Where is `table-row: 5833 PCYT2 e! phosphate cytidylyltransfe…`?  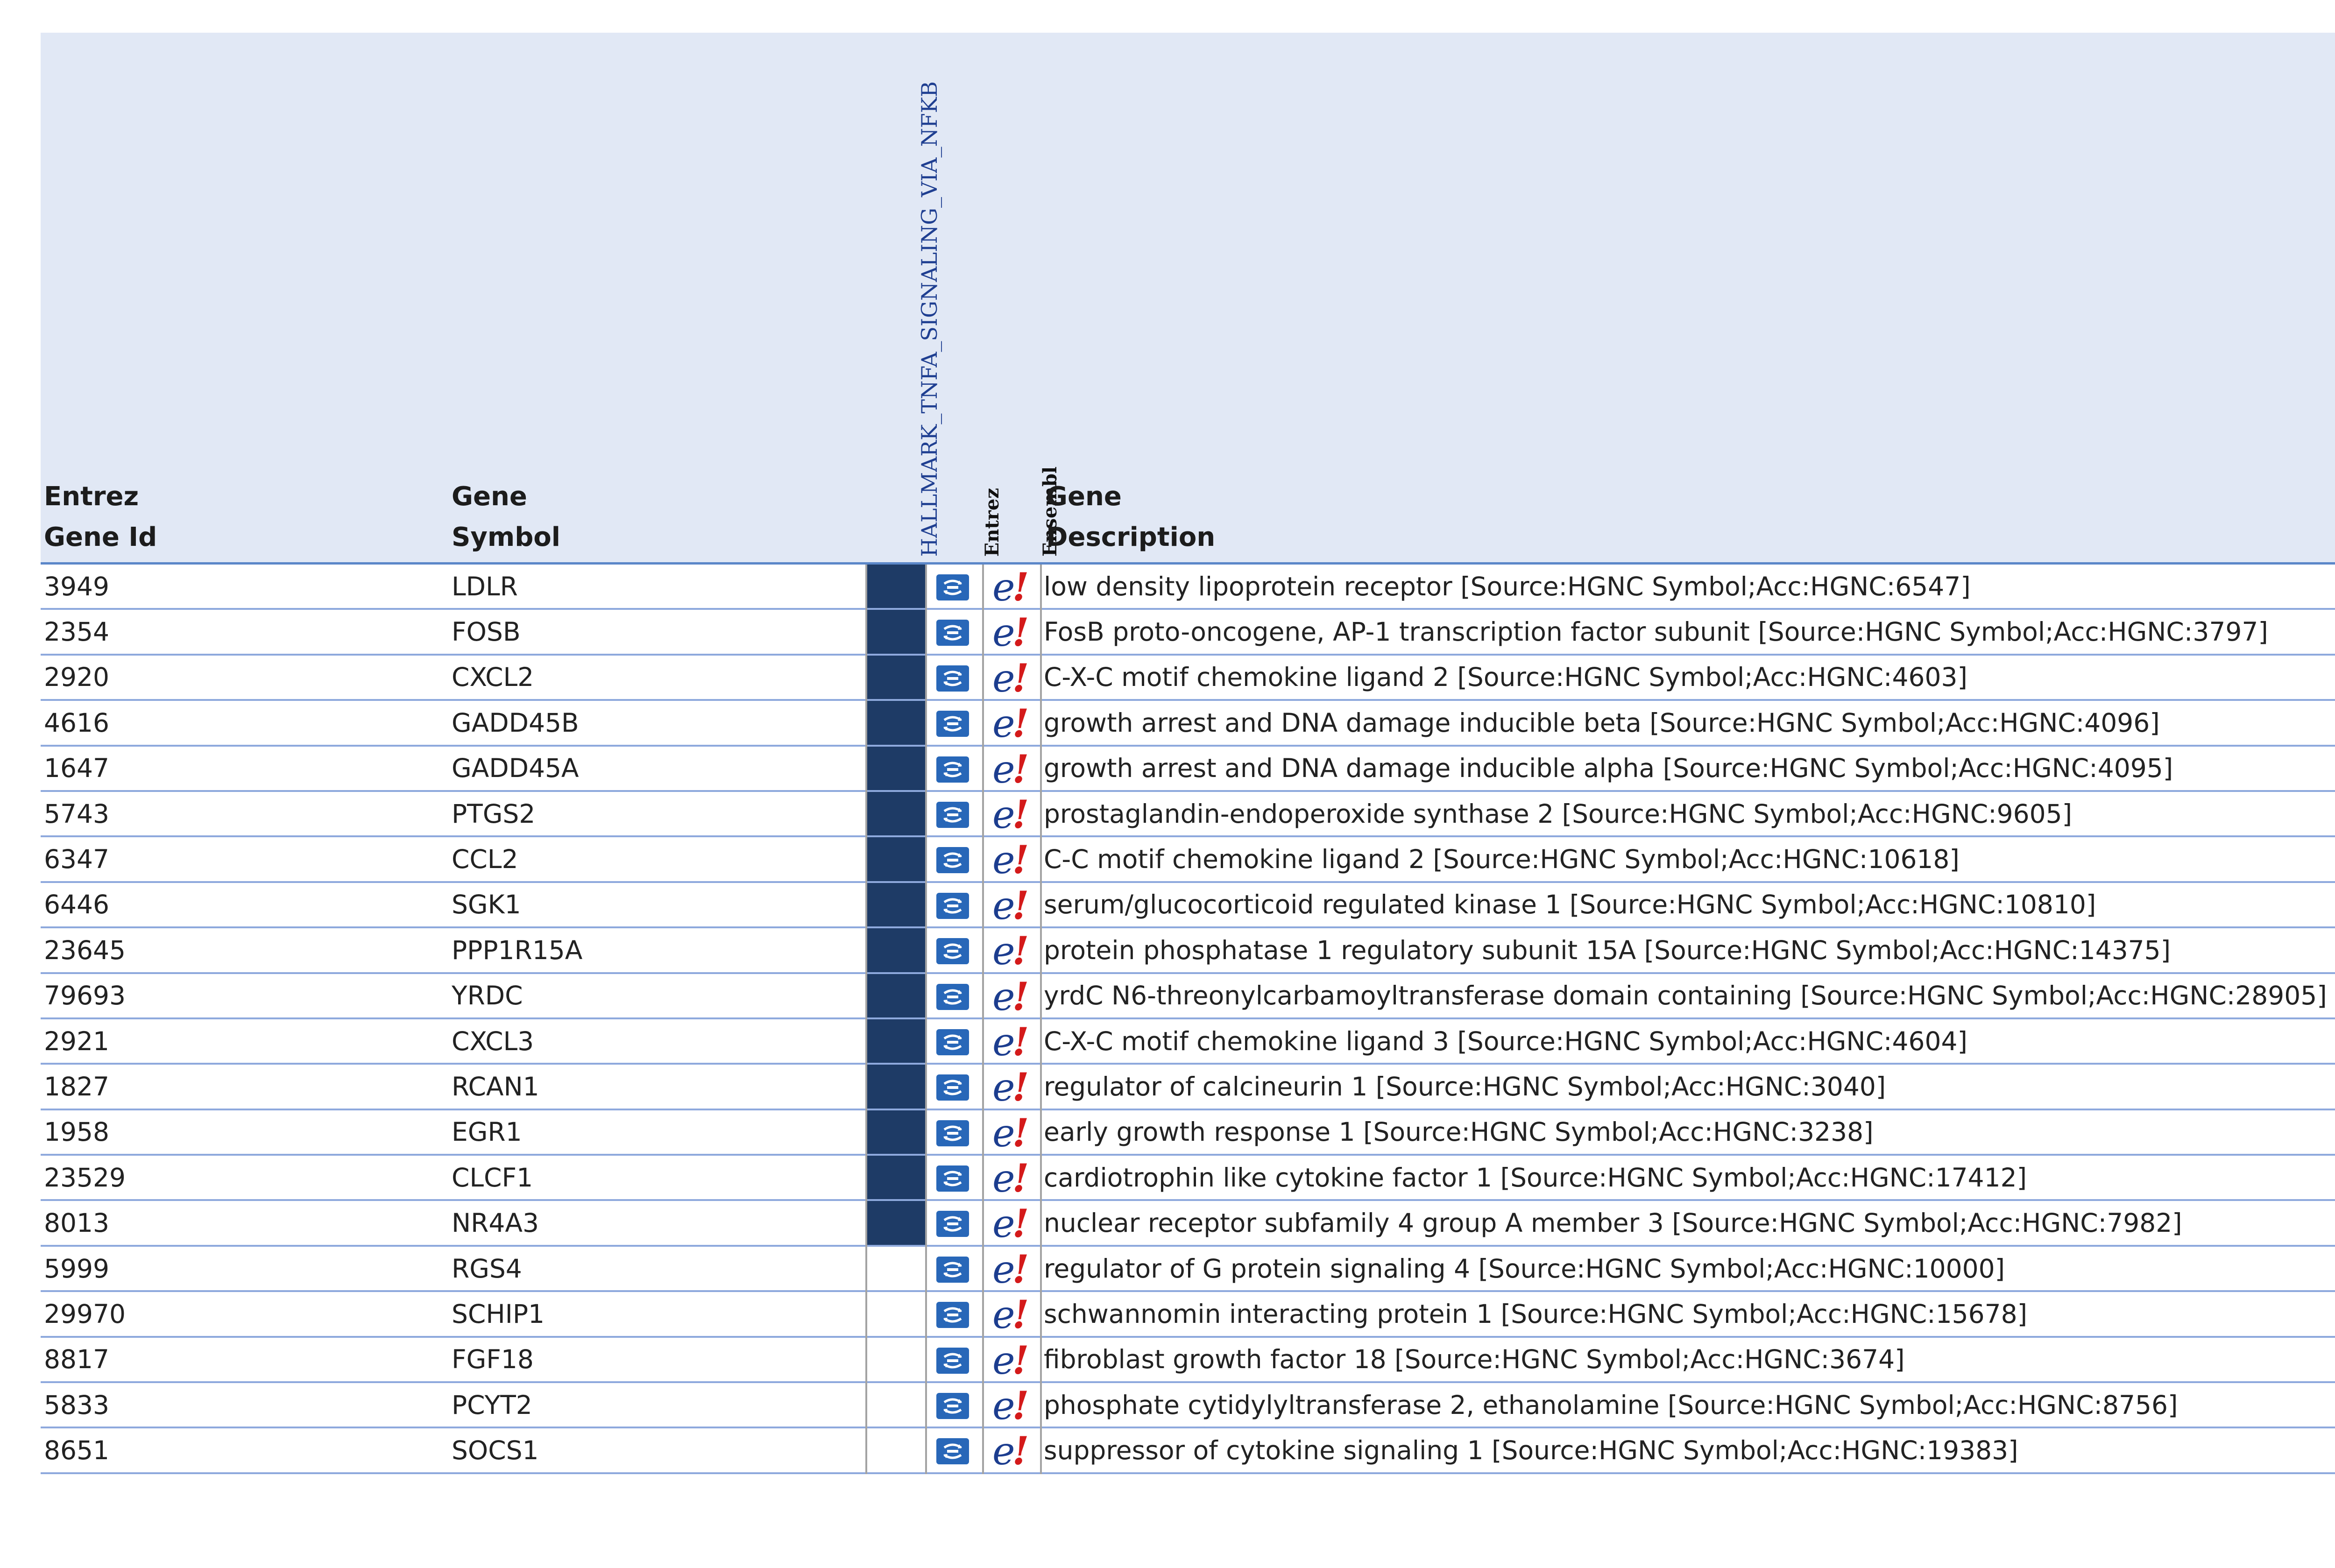 table-row: 5833 PCYT2 e! phosphate cytidylyltransfe… is located at coordinates (1188, 1406).